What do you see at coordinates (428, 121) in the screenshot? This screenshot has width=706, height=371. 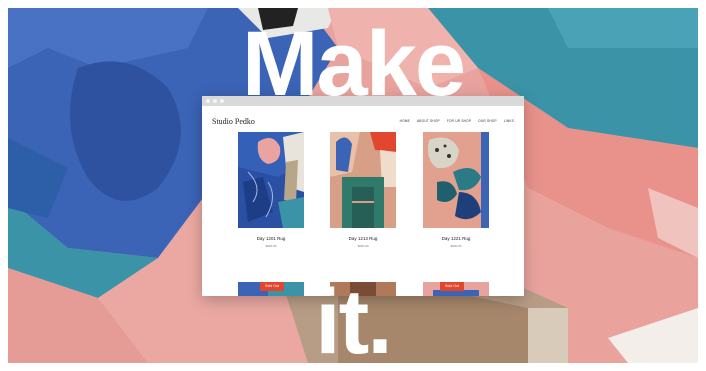 I see `nav-item-about-shop: ABOUT SHOP` at bounding box center [428, 121].